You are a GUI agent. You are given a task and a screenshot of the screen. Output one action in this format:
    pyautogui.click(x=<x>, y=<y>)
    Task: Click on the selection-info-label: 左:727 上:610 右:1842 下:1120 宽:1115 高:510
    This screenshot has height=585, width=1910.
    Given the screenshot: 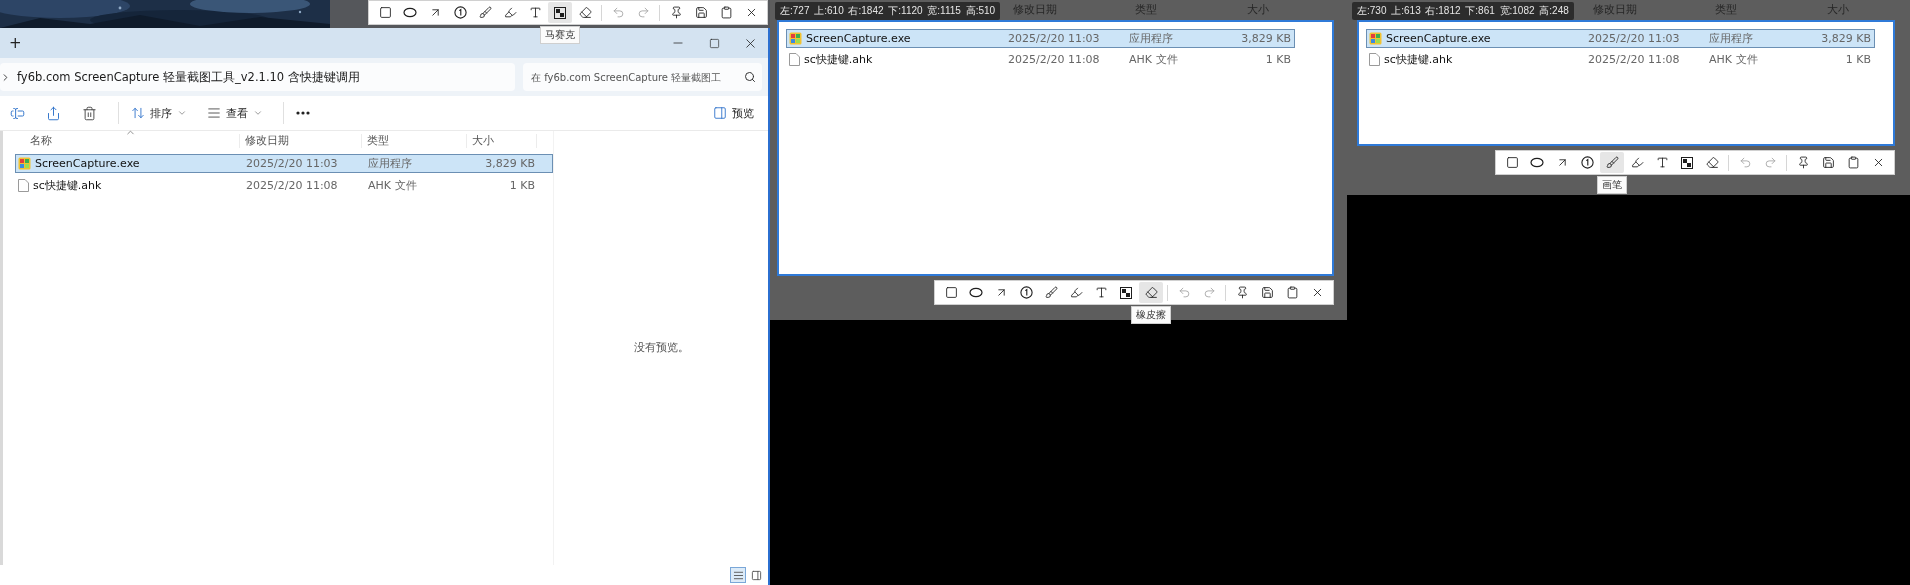 What is the action you would take?
    pyautogui.click(x=888, y=11)
    